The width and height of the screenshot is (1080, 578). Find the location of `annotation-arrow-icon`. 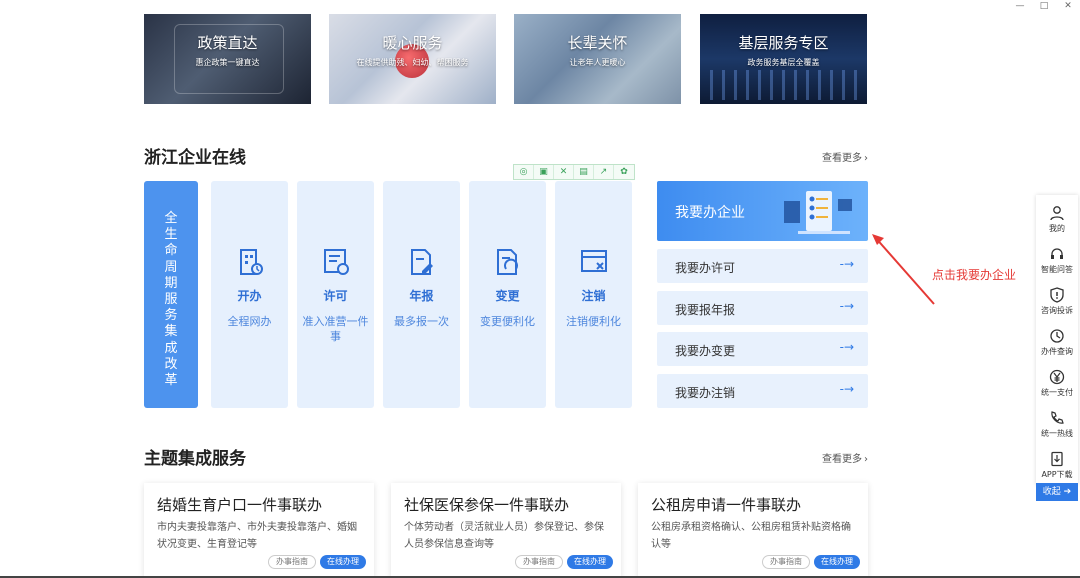

annotation-arrow-icon is located at coordinates (903, 269).